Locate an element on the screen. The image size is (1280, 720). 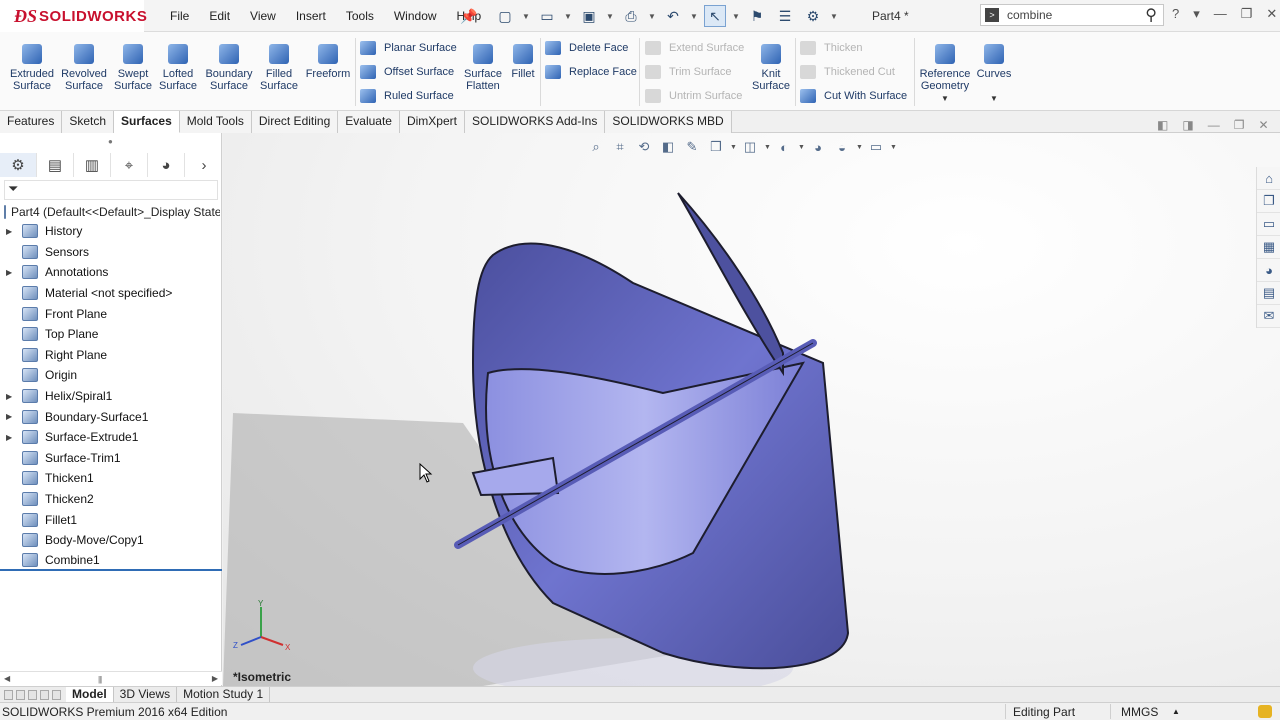
feature-manager-tab-icon: ⚙ is located at coordinates (18, 165).